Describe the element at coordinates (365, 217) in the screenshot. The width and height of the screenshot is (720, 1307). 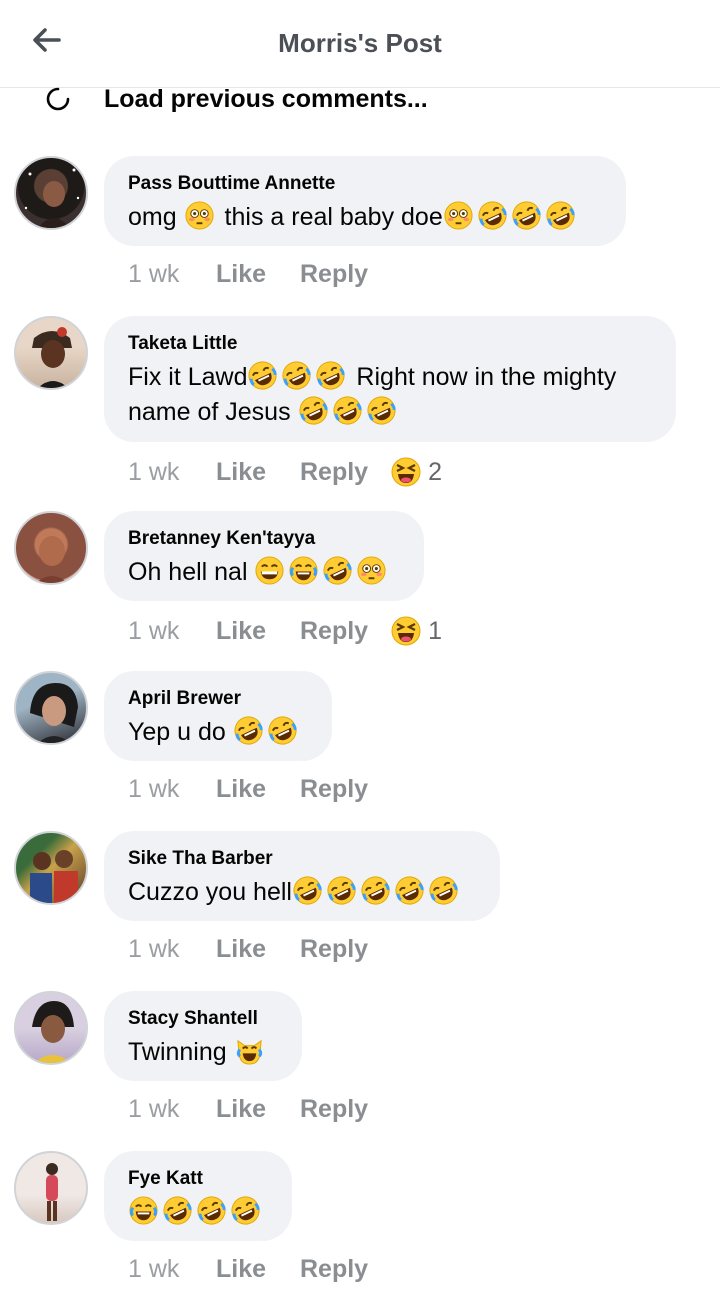
I see `comment-text: omg this a real baby doe` at that location.